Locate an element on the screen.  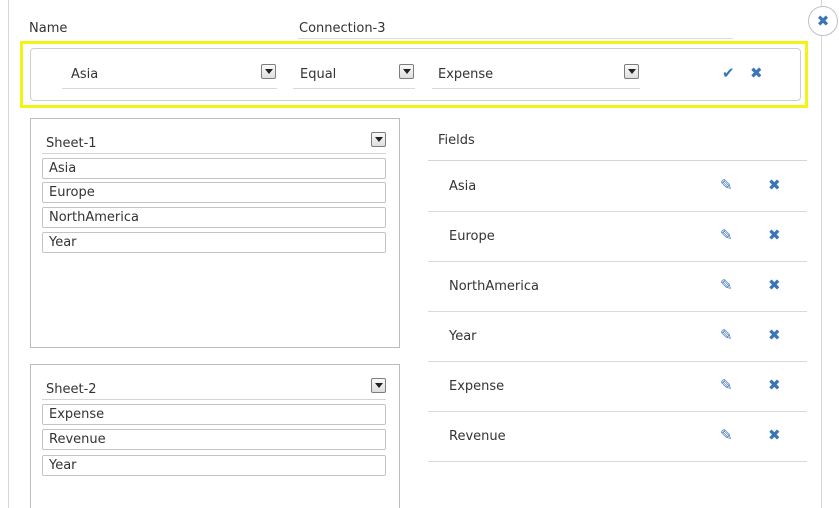
sheet-1-title: Sheet-1 is located at coordinates (71, 143).